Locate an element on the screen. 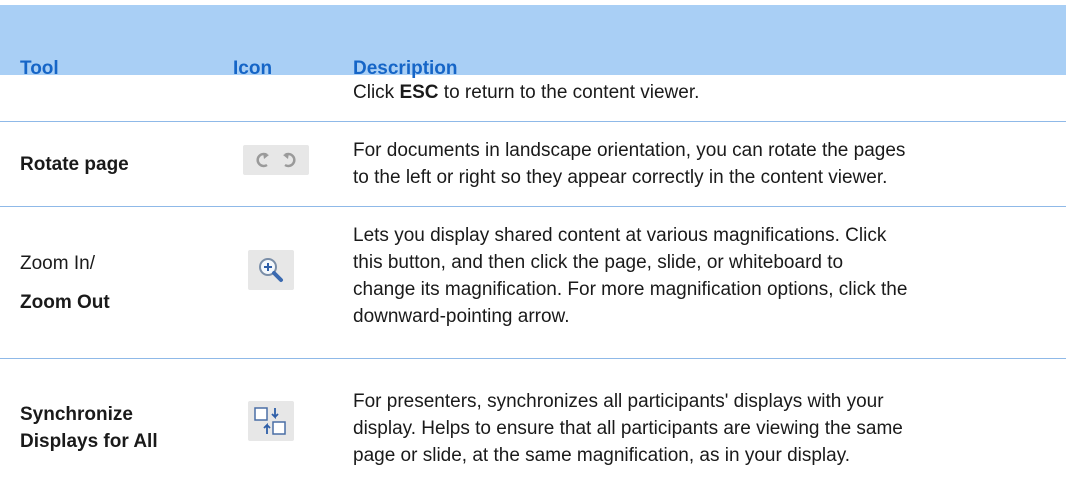 This screenshot has height=498, width=1066. tool-synchronize-line1: Synchronize is located at coordinates (76, 414).